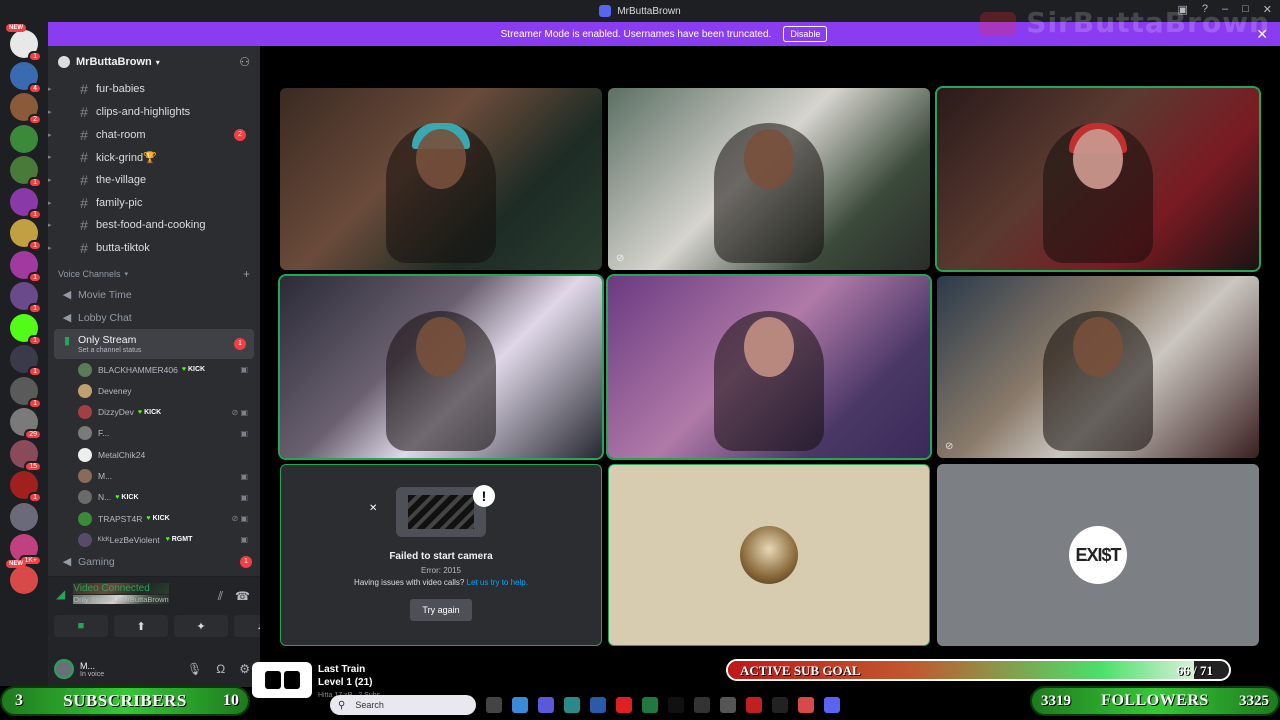 The image size is (1280, 720). Describe the element at coordinates (242, 596) in the screenshot. I see `disconnect-icon: ☎` at that location.